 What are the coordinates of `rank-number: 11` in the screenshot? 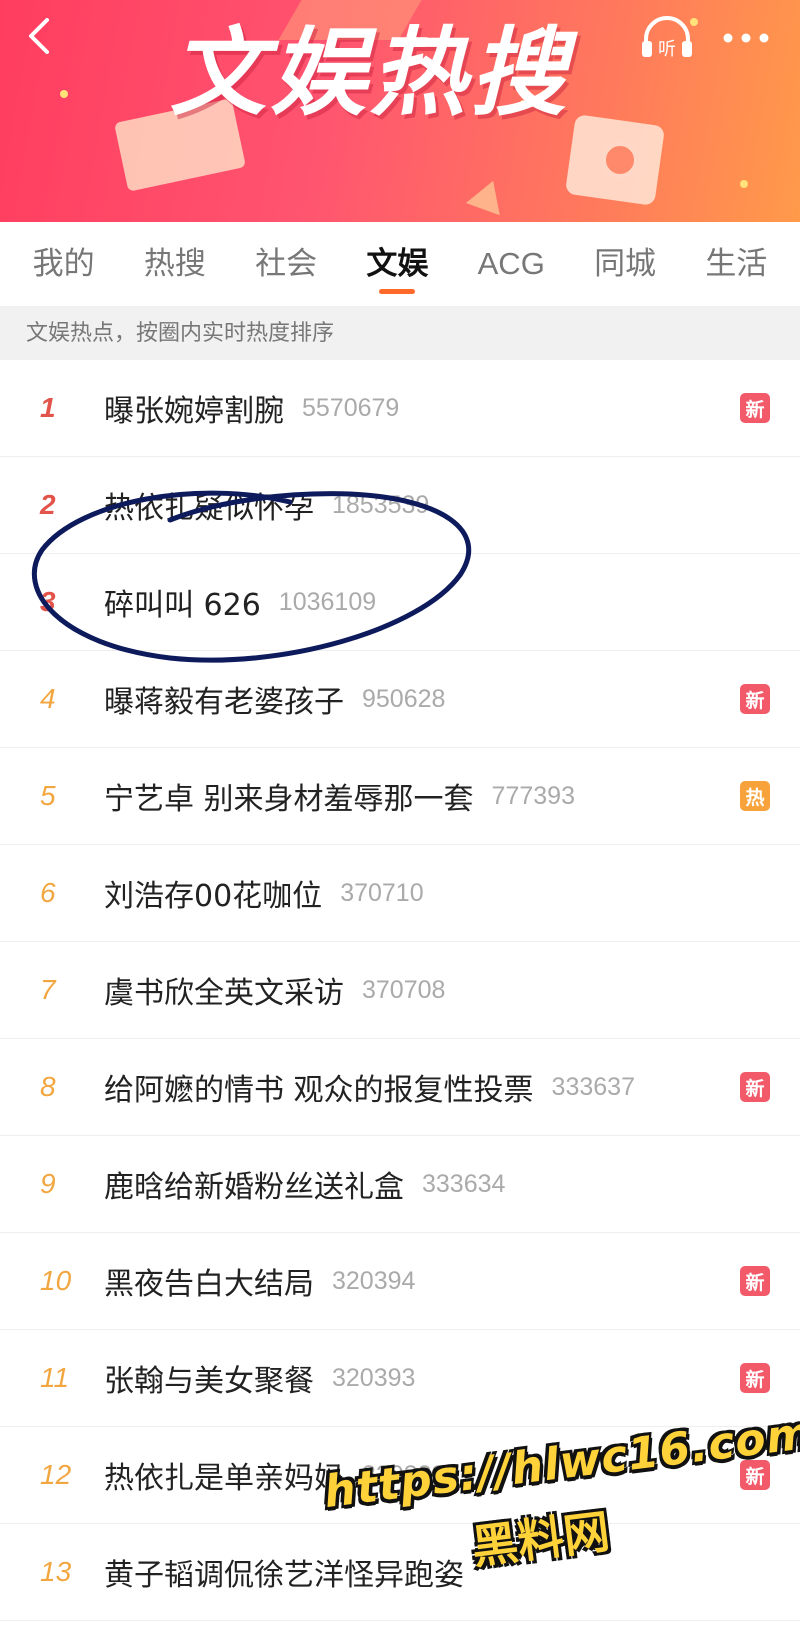 It's located at (55, 1377).